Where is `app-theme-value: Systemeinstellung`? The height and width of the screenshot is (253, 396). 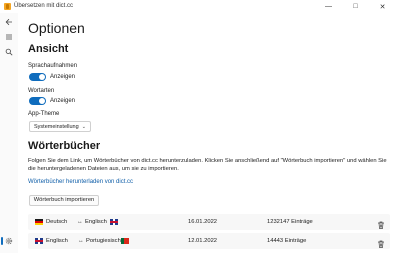 app-theme-value: Systemeinstellung is located at coordinates (56, 127).